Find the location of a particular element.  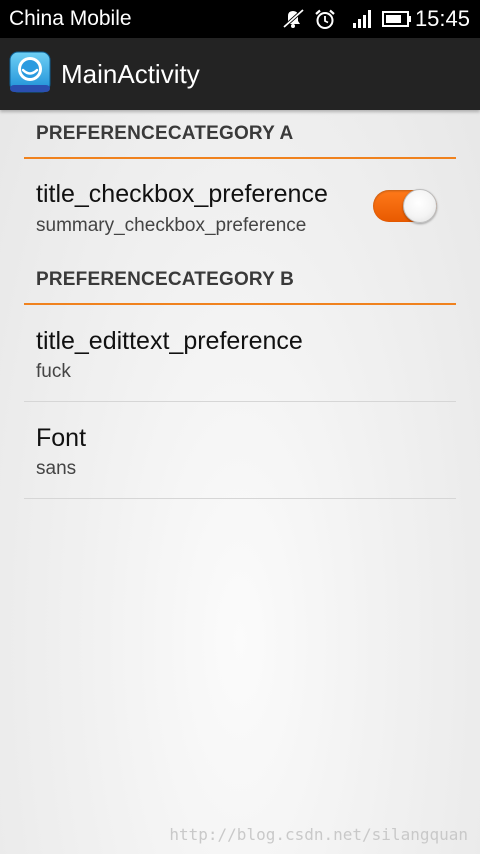

mute-icon is located at coordinates (293, 19).